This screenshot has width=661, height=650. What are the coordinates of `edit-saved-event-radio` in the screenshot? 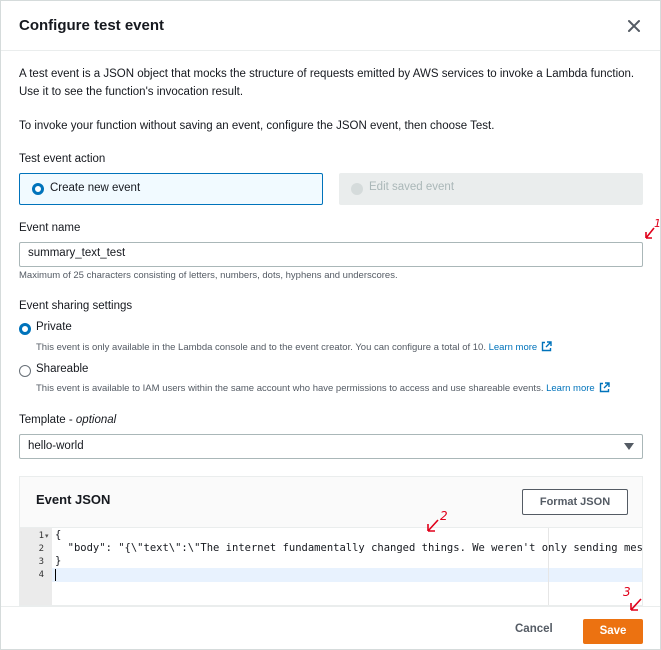 It's located at (357, 189).